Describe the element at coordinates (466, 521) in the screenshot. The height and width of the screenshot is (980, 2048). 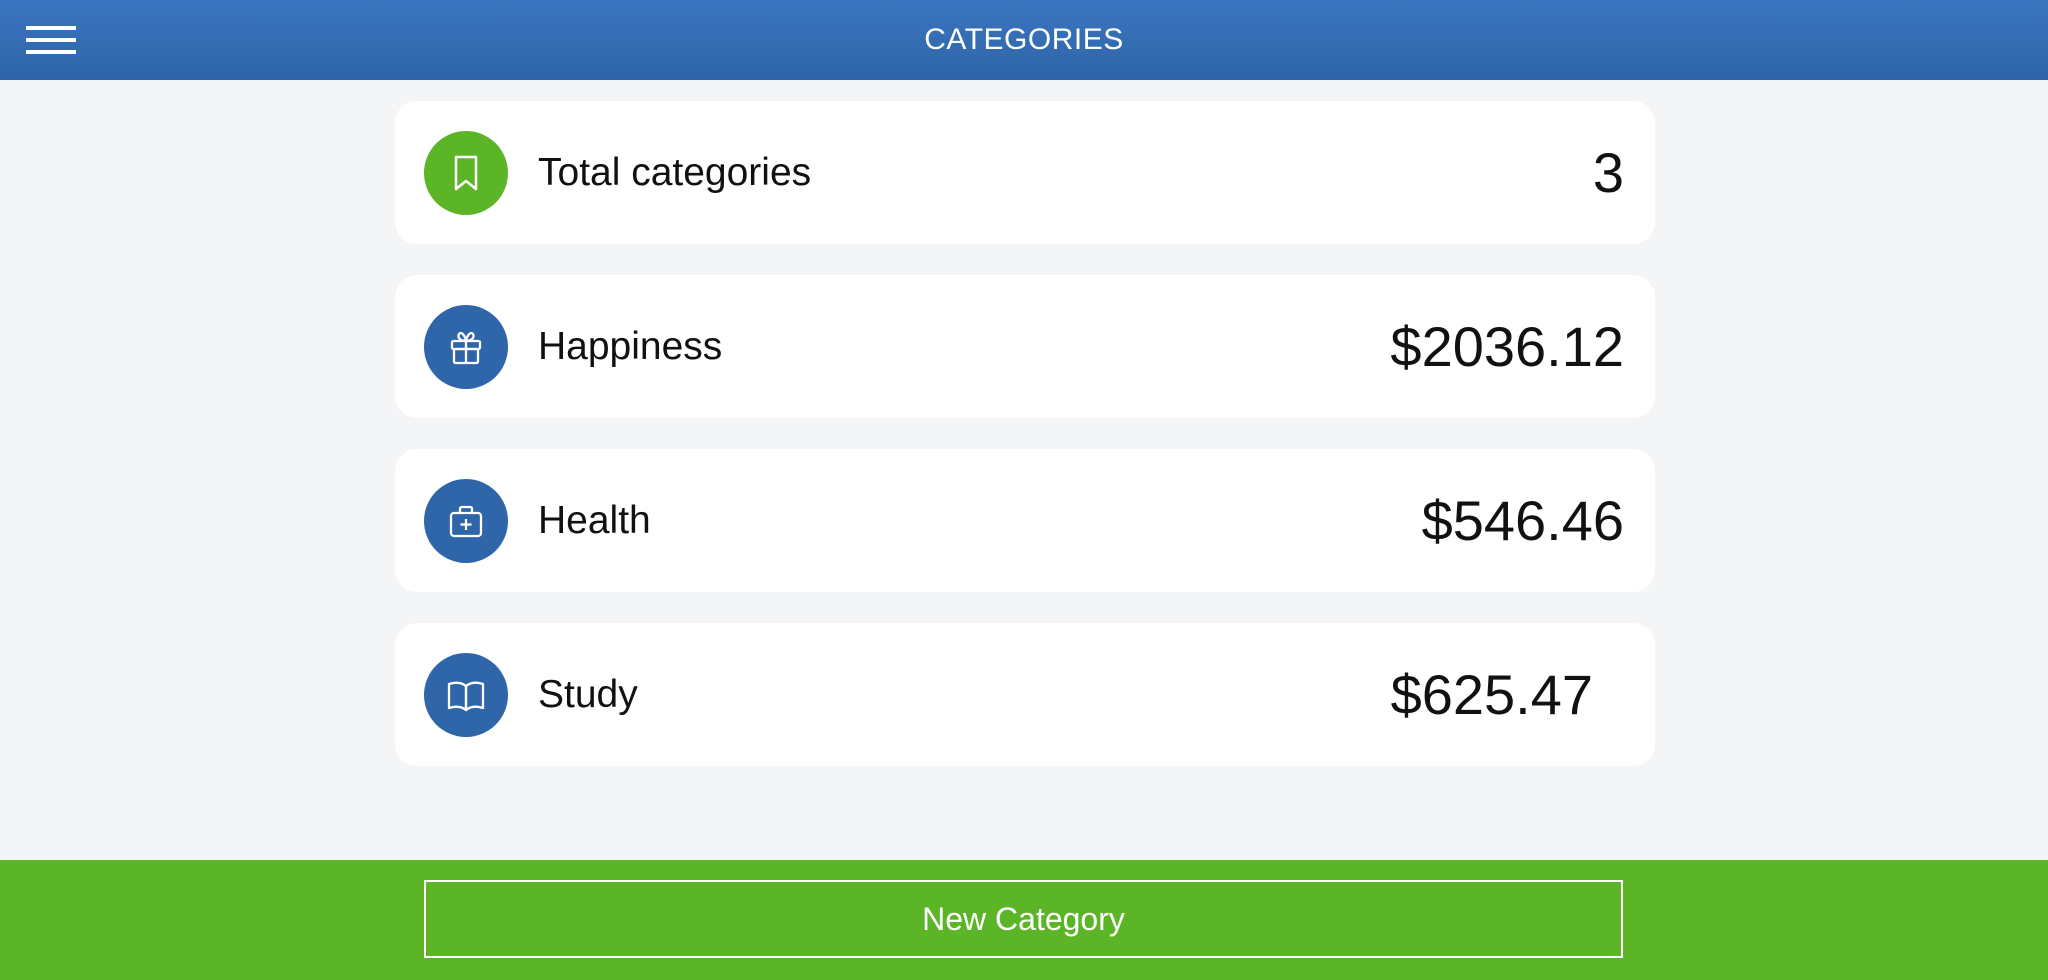
I see `medical-kit-icon` at that location.